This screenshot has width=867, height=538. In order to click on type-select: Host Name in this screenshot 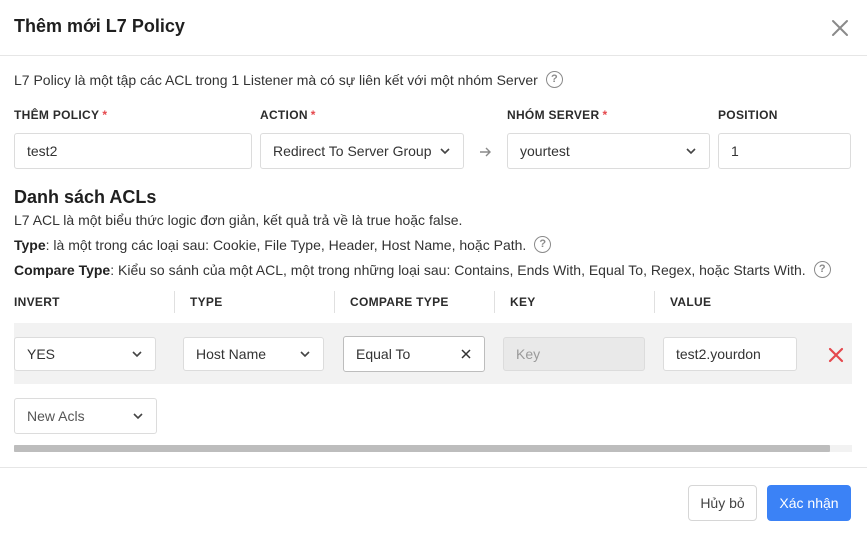, I will do `click(253, 354)`.